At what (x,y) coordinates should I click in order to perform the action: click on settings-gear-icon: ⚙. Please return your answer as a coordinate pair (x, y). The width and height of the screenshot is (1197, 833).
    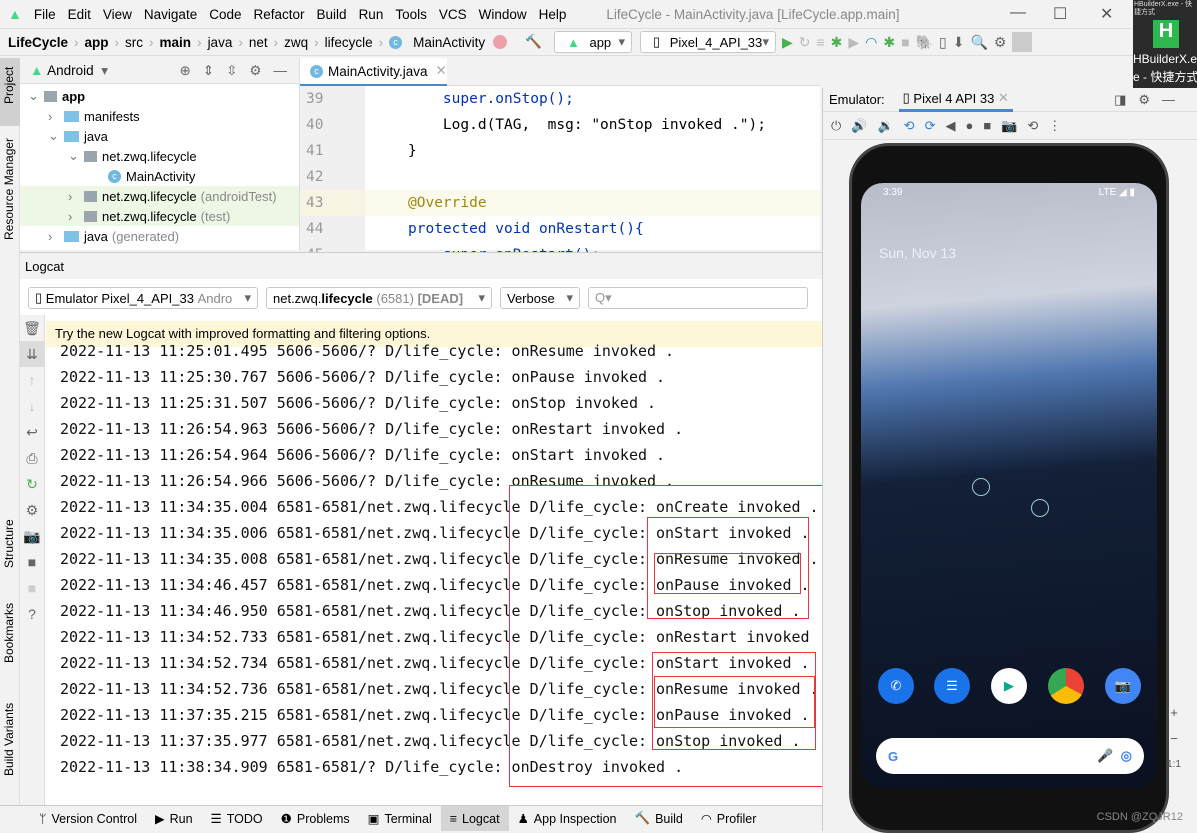
    Looking at the image, I should click on (32, 510).